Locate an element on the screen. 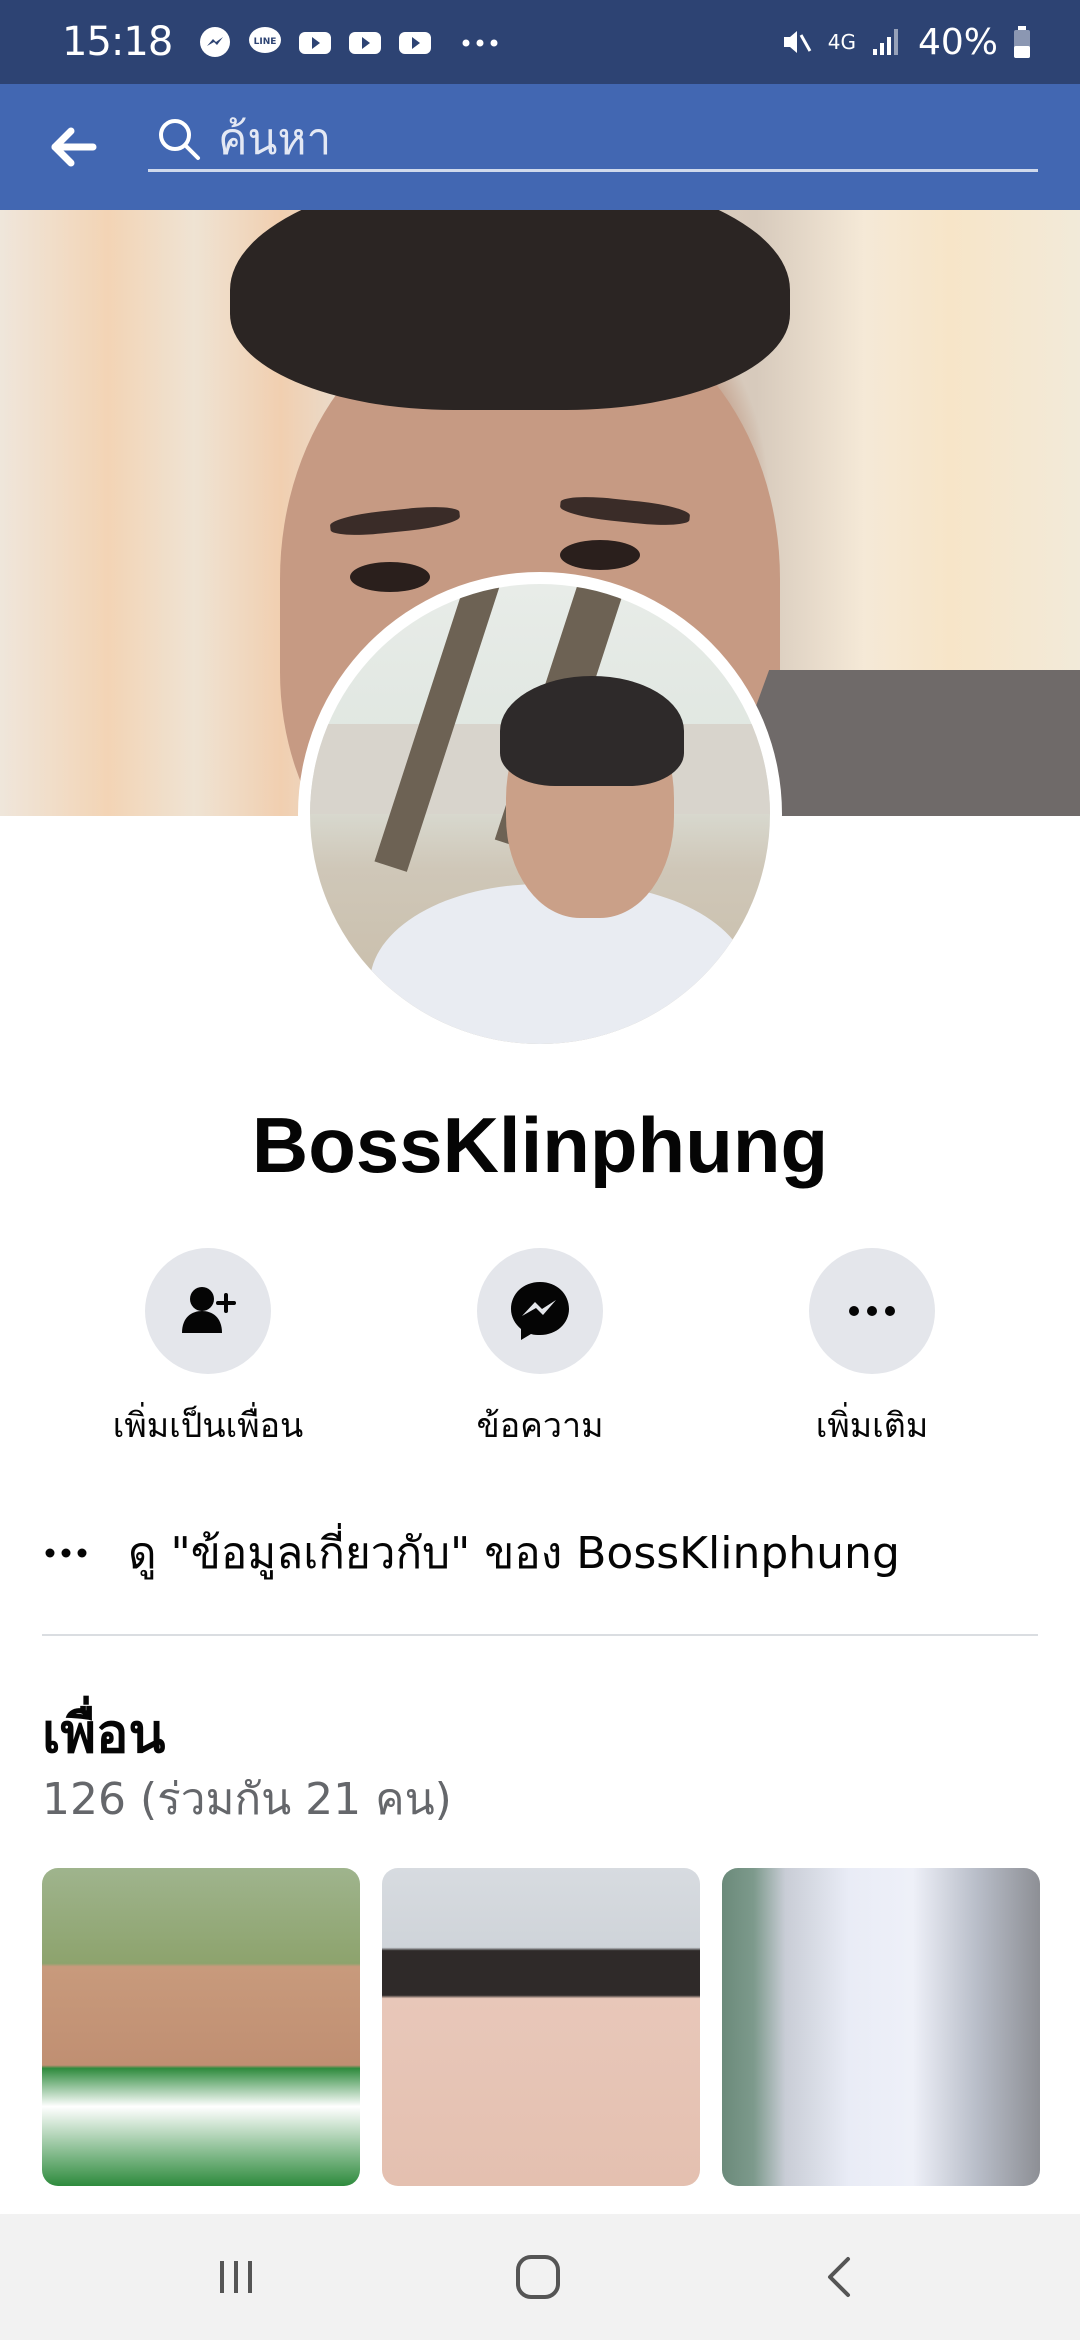 Image resolution: width=1080 pixels, height=2340 pixels. recent-apps-button is located at coordinates (236, 2277).